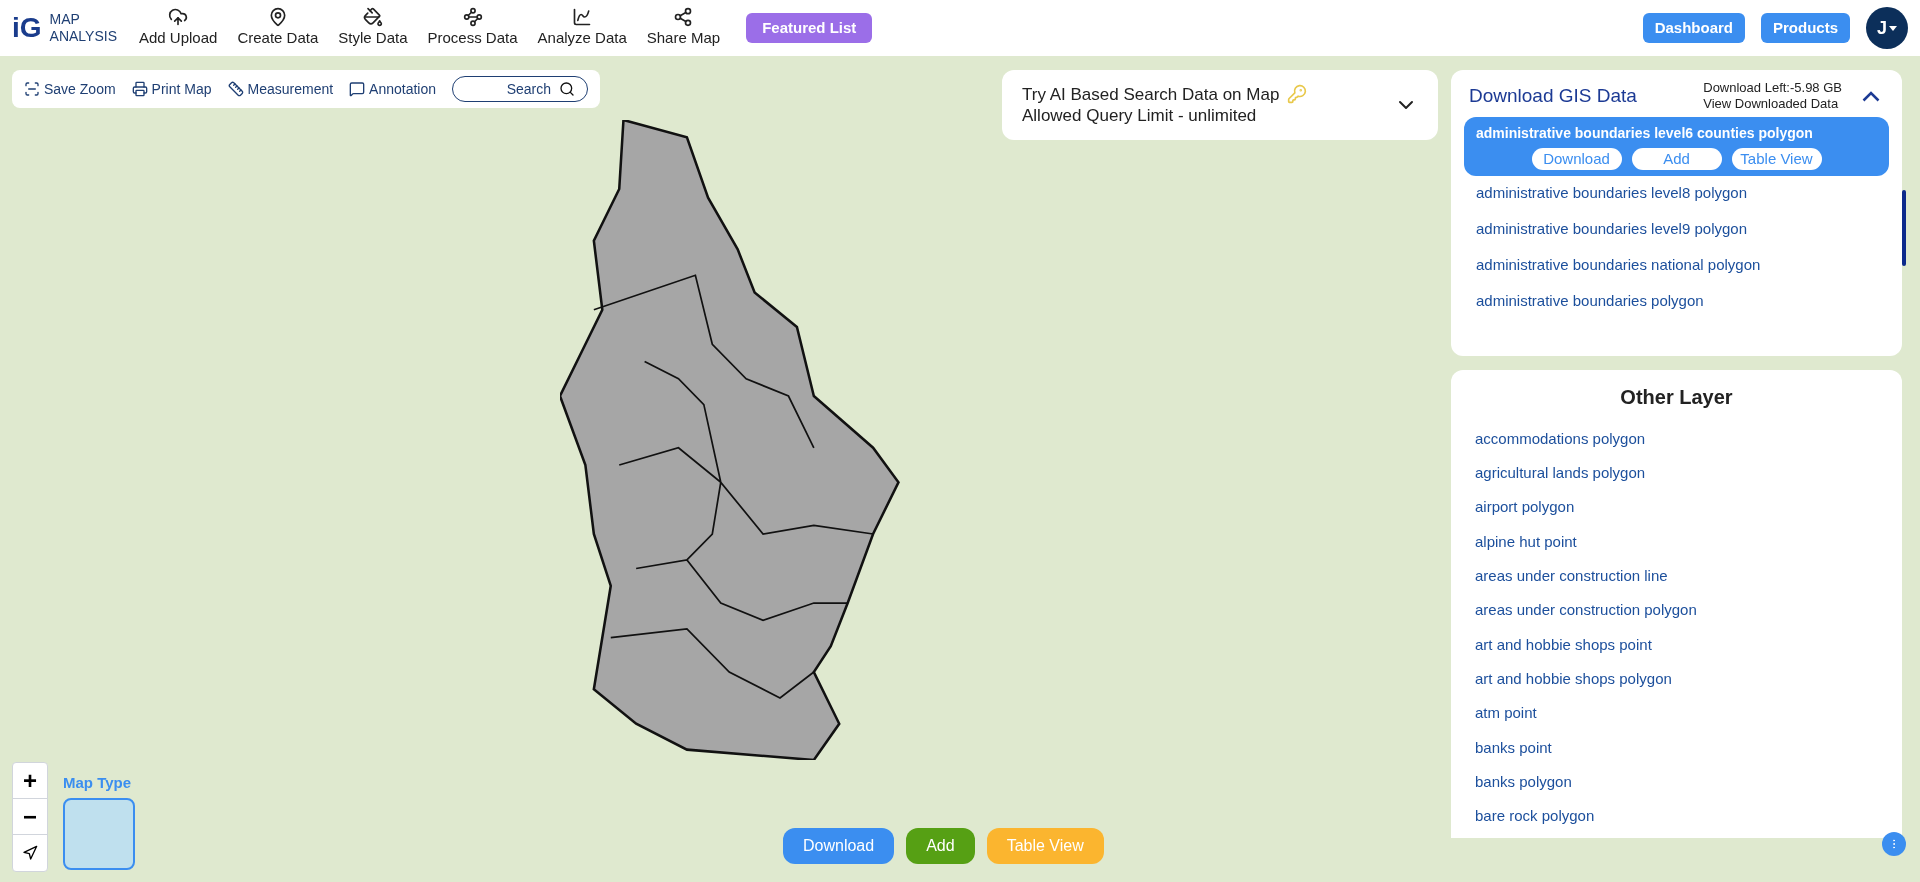 This screenshot has width=1920, height=882. I want to click on zoom-in-button: +, so click(30, 781).